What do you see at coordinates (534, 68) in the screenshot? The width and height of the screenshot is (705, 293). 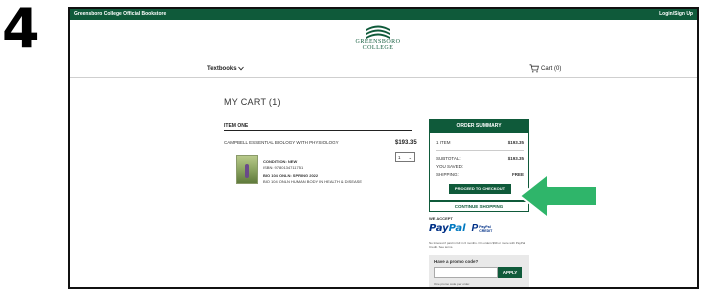 I see `cart-icon` at bounding box center [534, 68].